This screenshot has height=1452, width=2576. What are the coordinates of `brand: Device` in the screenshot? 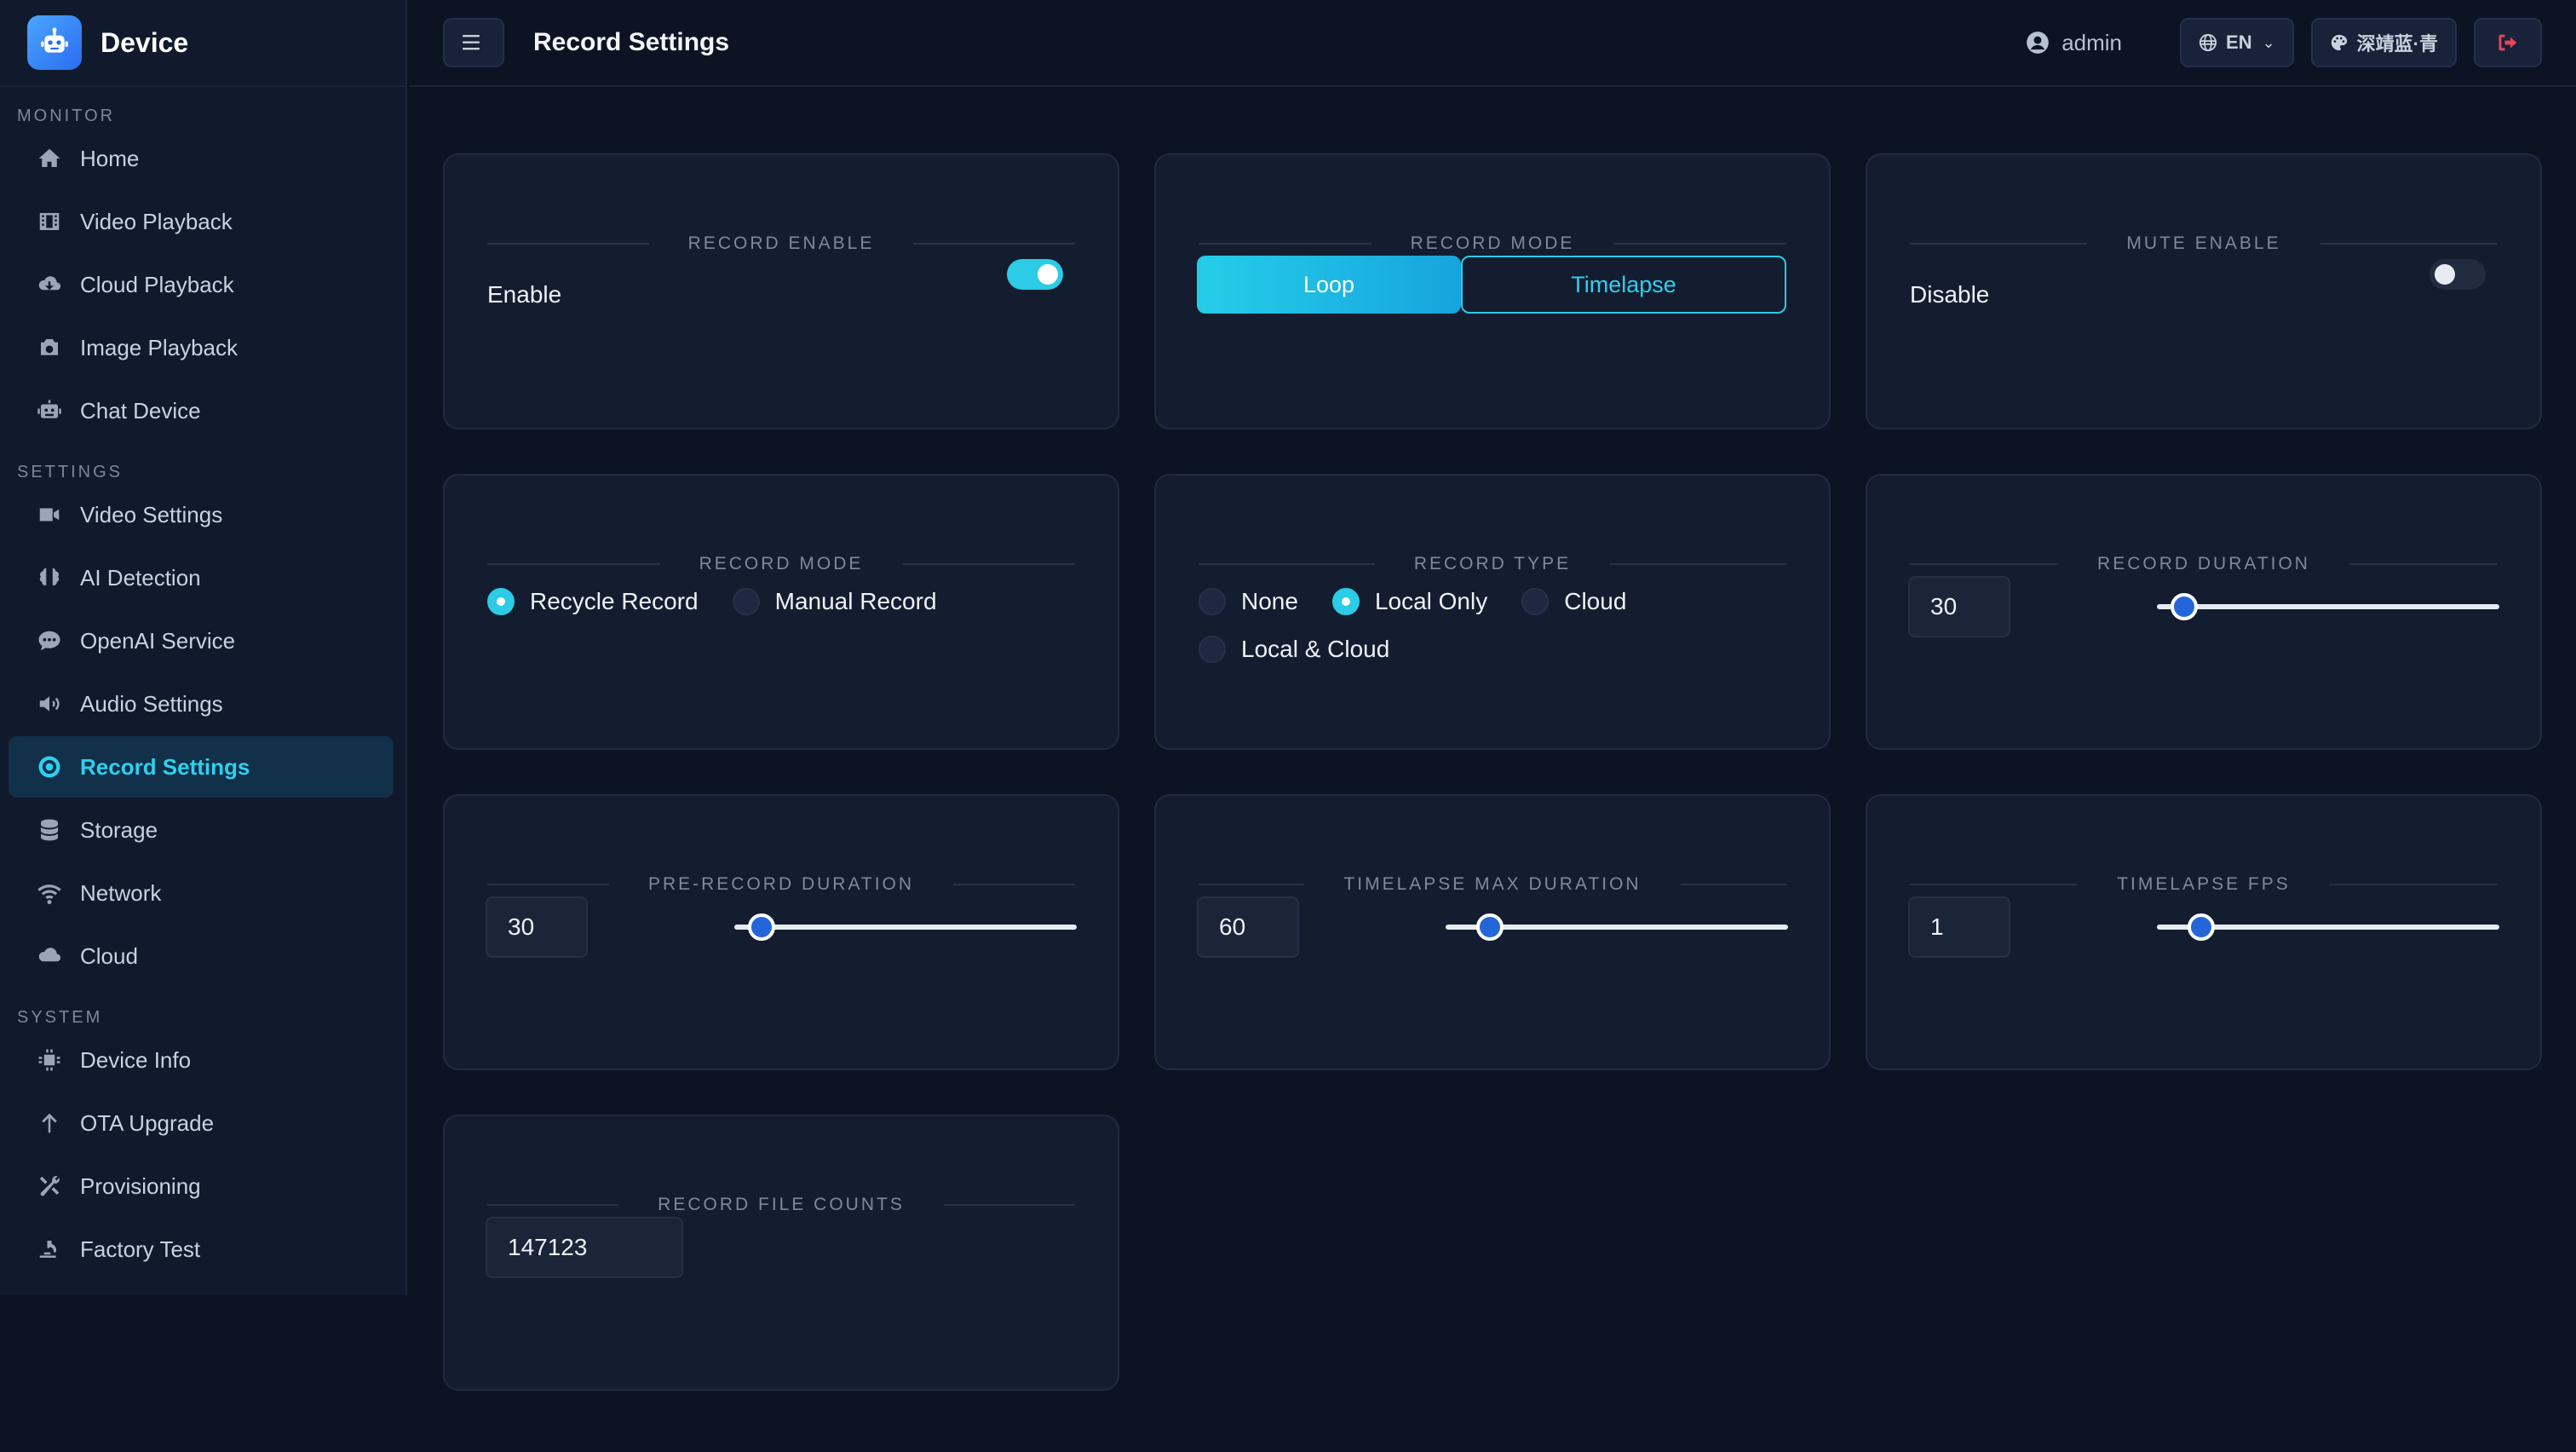 It's located at (203, 43).